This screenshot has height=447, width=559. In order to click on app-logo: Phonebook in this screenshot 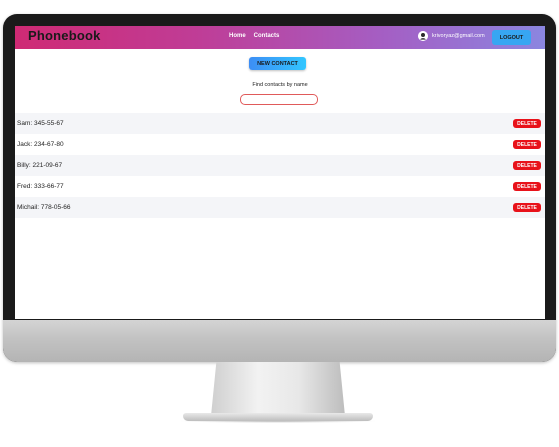, I will do `click(64, 35)`.